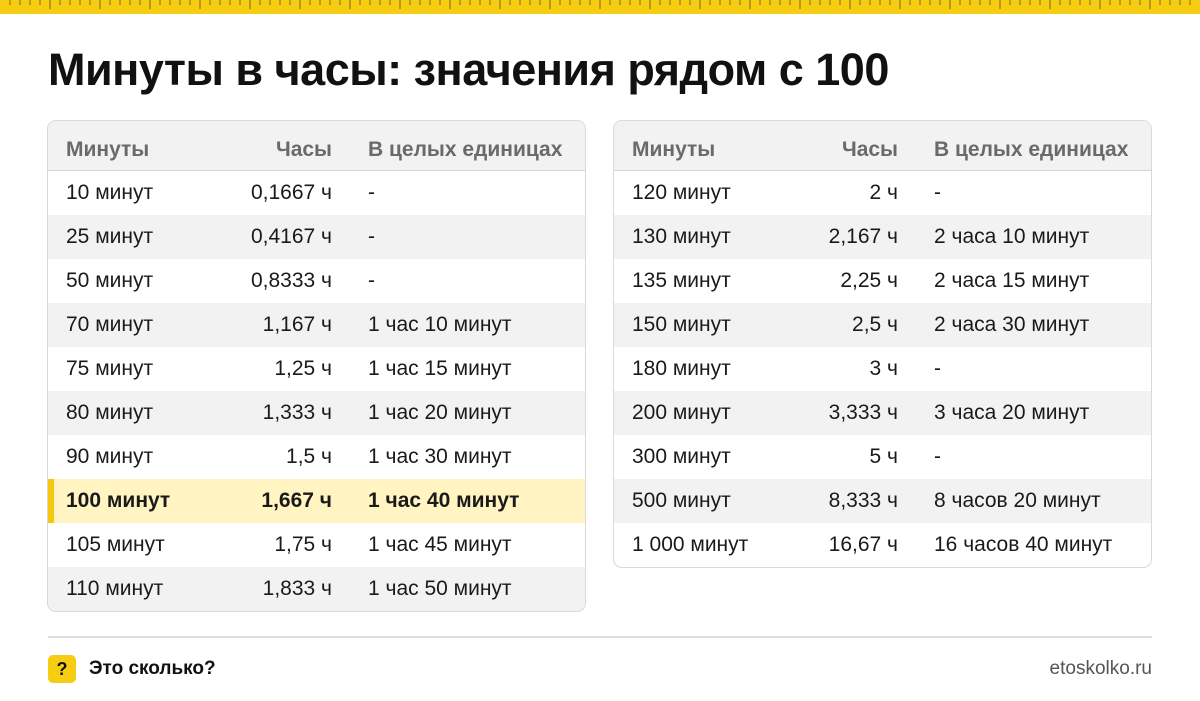 Image resolution: width=1200 pixels, height=701 pixels. What do you see at coordinates (681, 236) in the screenshot?
I see `cell-minutes: 130 минут` at bounding box center [681, 236].